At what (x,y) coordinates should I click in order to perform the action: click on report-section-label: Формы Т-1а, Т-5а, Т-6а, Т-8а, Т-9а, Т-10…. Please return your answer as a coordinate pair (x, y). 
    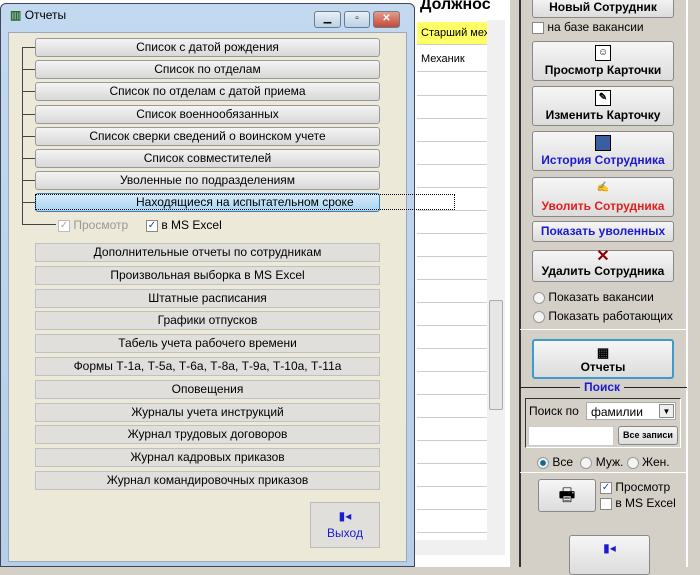
    Looking at the image, I should click on (207, 366).